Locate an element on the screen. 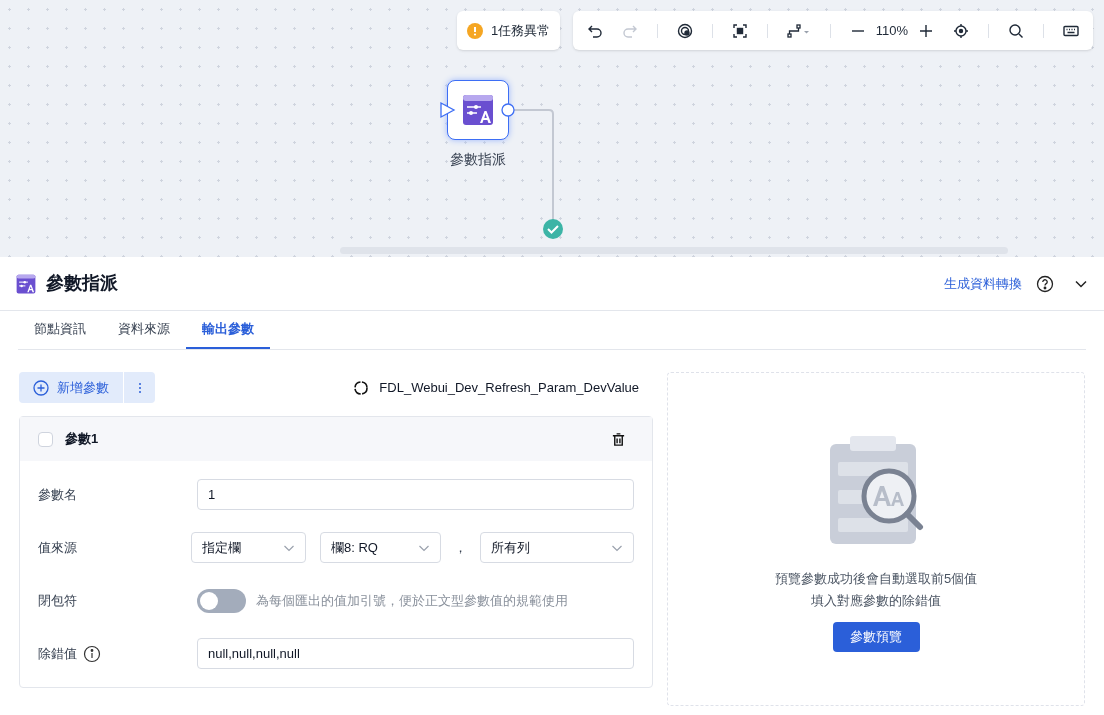  checkbox is located at coordinates (45, 439).